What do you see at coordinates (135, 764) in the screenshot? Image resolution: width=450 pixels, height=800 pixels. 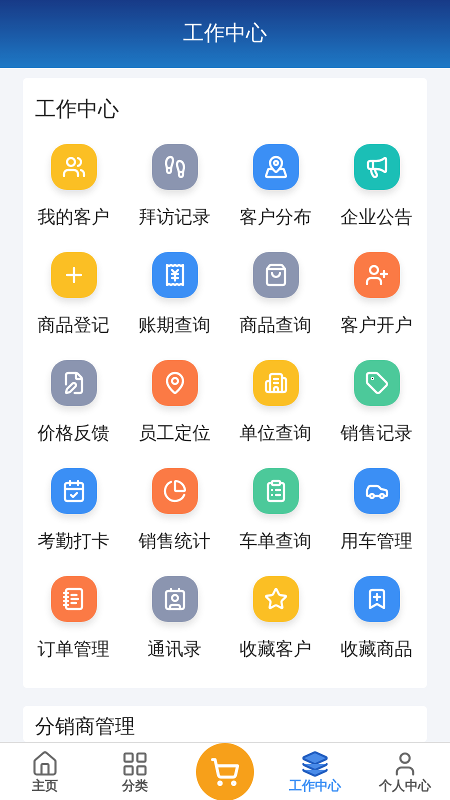 I see `grid-icon` at bounding box center [135, 764].